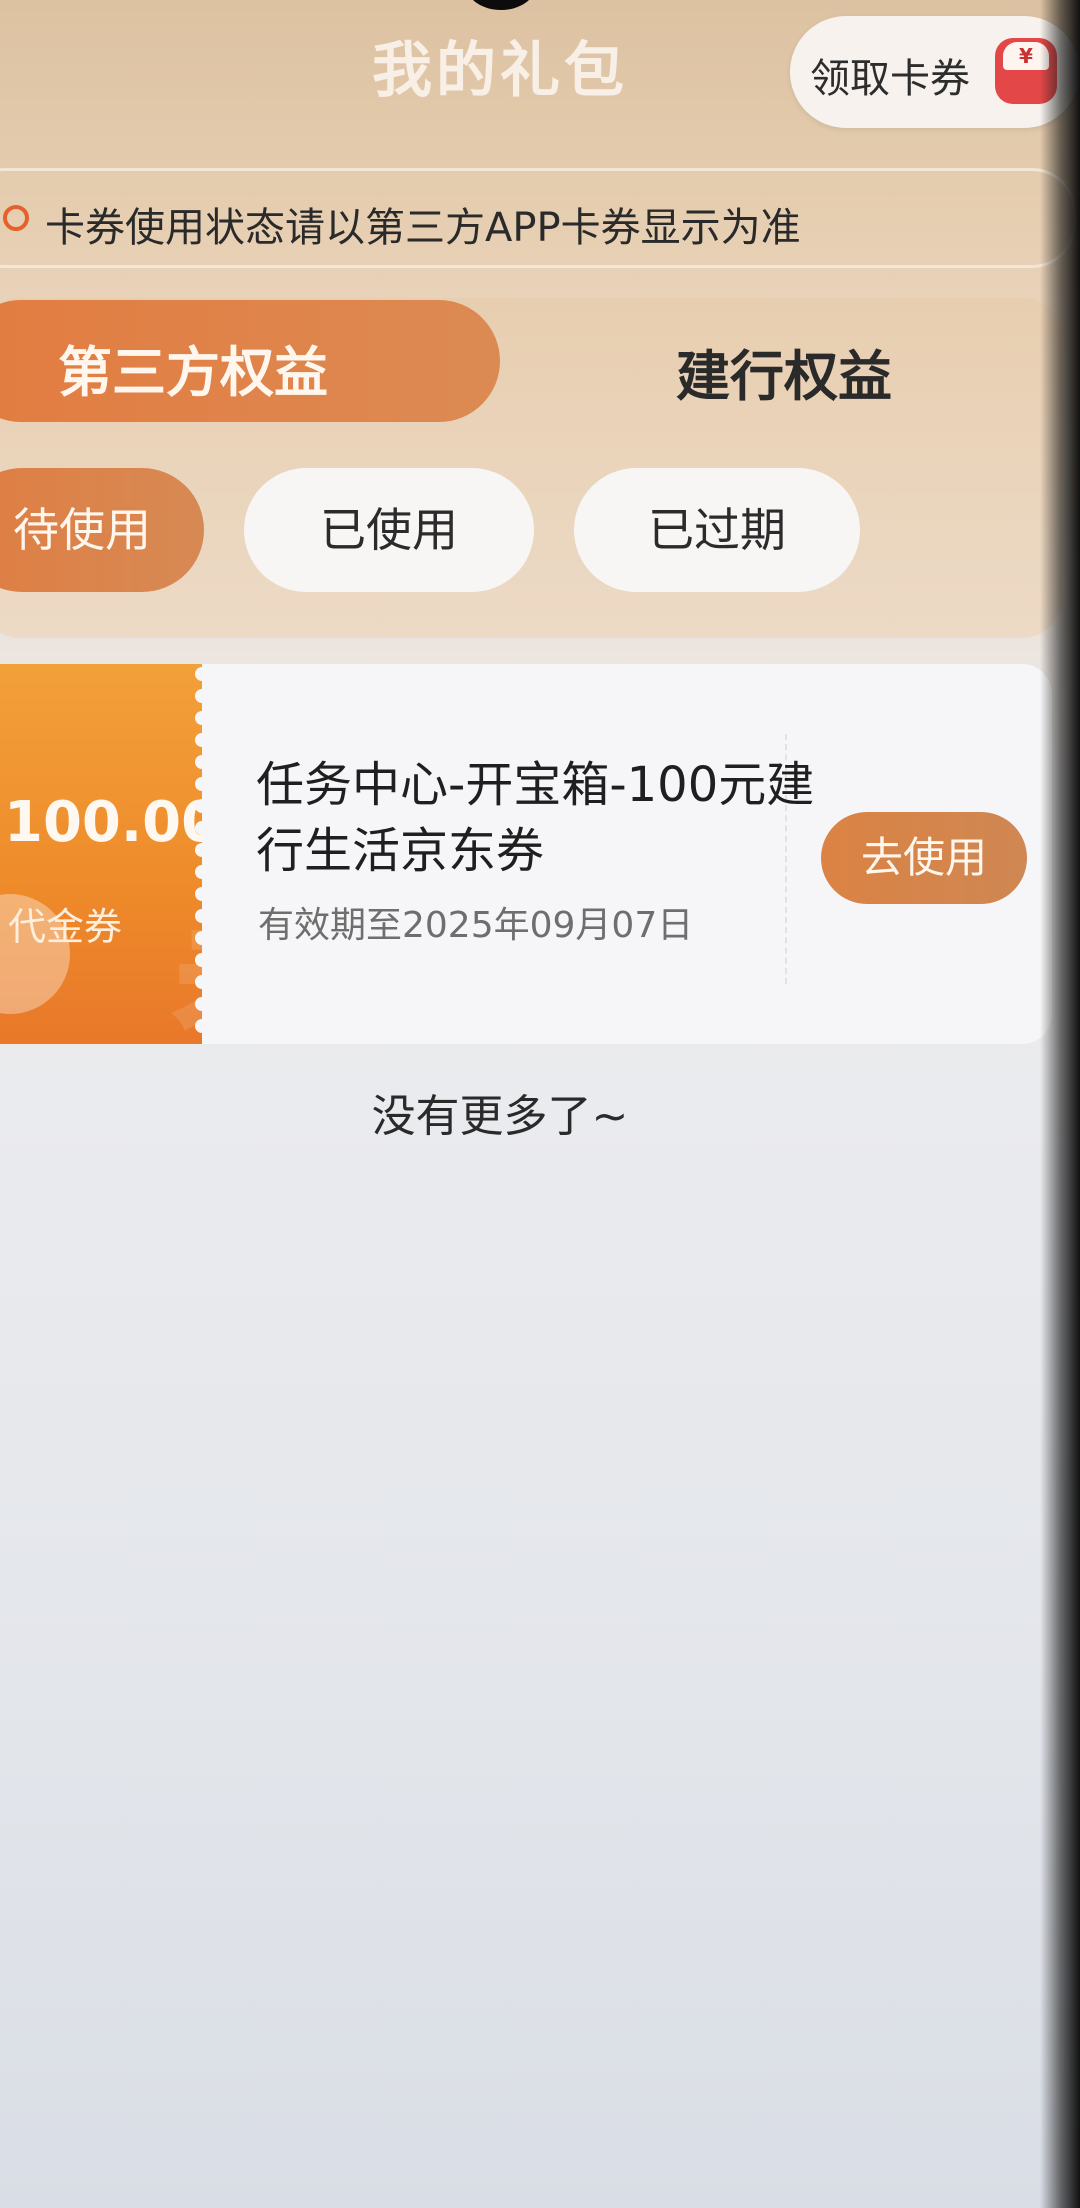 The image size is (1080, 2208). I want to click on filter-unused: 待使用, so click(102, 530).